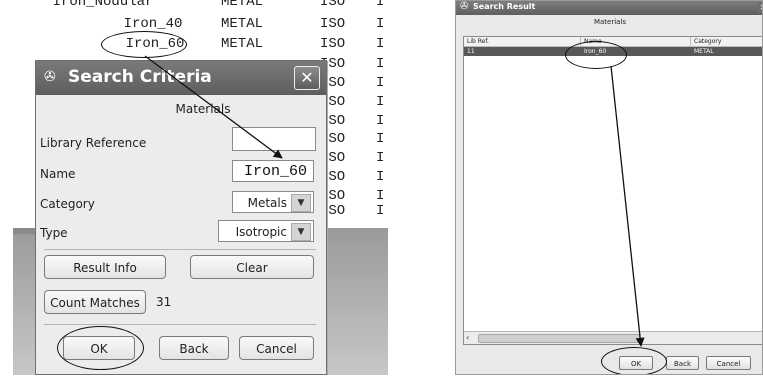 The height and width of the screenshot is (378, 763). Describe the element at coordinates (504, 6) in the screenshot. I see `dialog-title: Search Result` at that location.